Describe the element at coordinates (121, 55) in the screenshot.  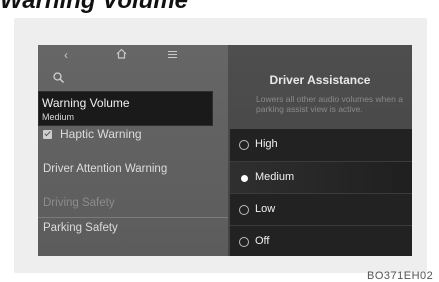
I see `home-icon` at that location.